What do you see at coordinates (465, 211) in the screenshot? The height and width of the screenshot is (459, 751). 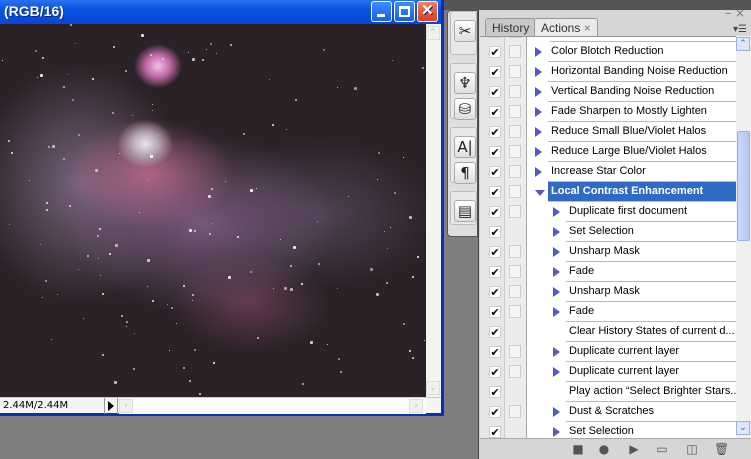 I see `layer-comps-icon: ▤` at bounding box center [465, 211].